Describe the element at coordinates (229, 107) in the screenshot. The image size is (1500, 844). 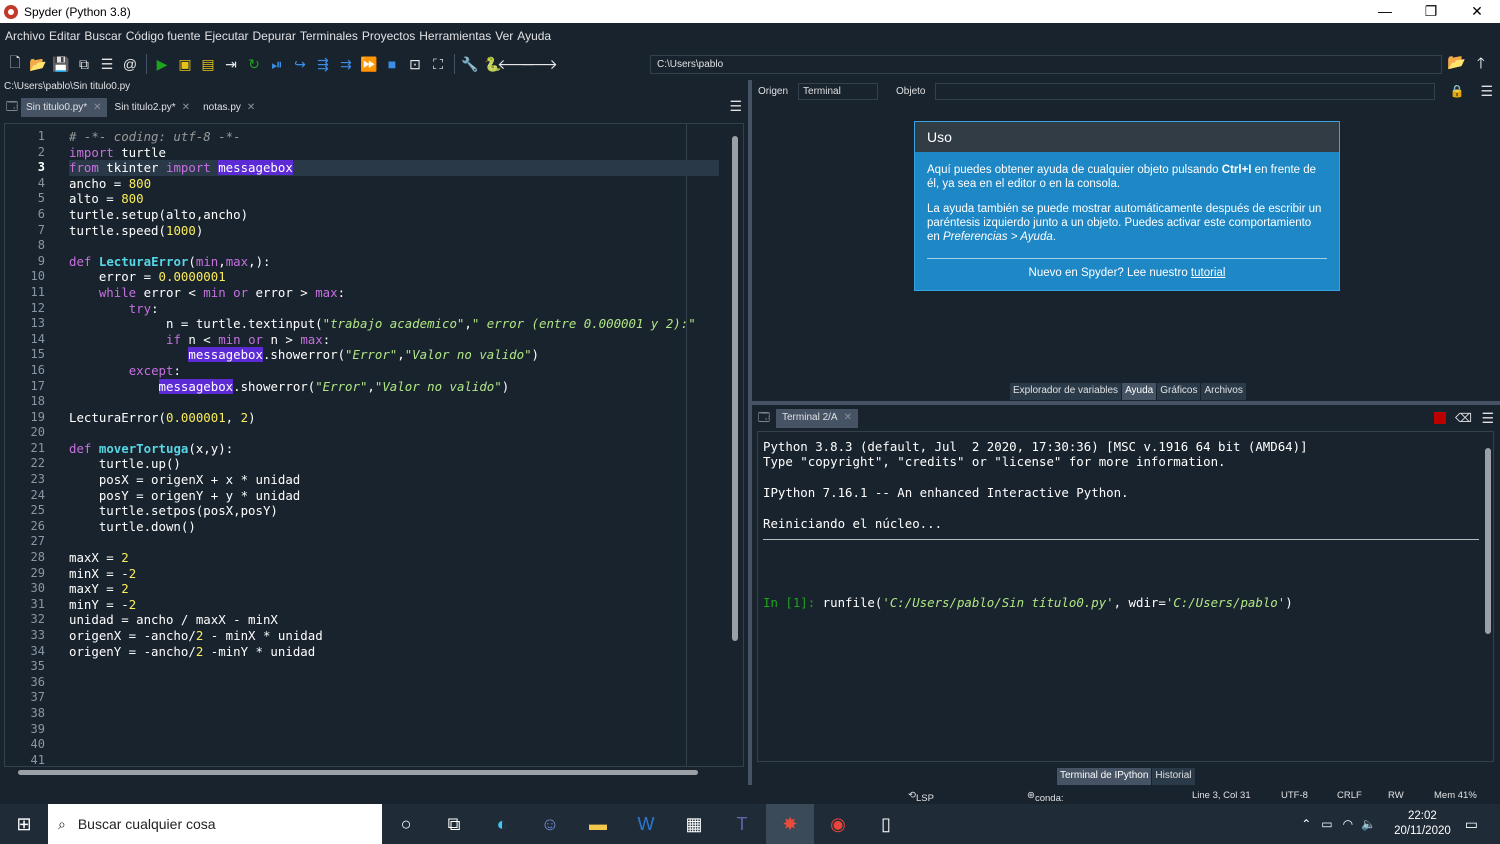
I see `tab-notas: notas.py ✕` at that location.